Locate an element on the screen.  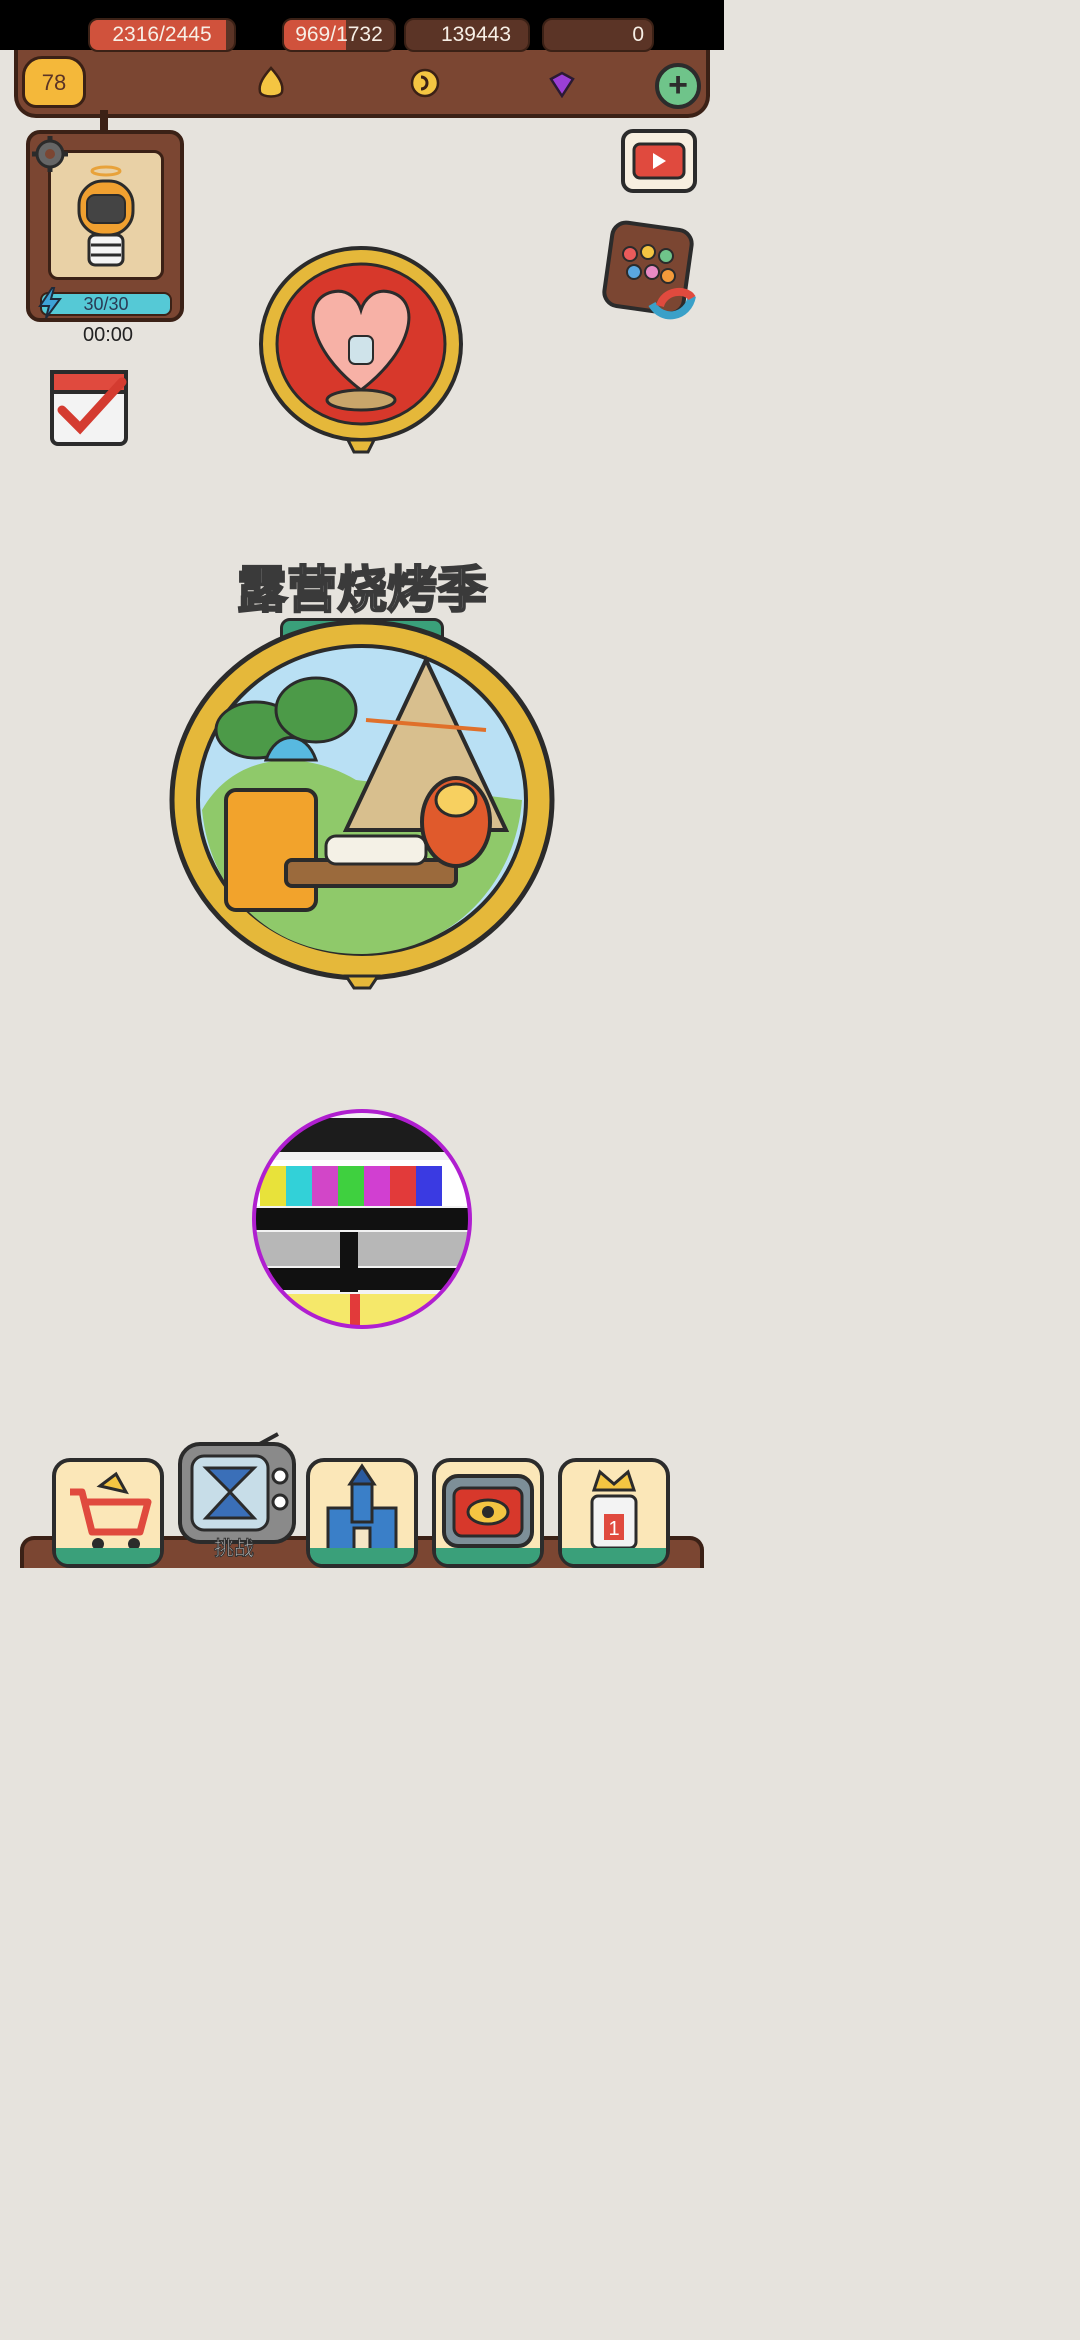
nav-tv-monster-button is located at coordinates (488, 1513).